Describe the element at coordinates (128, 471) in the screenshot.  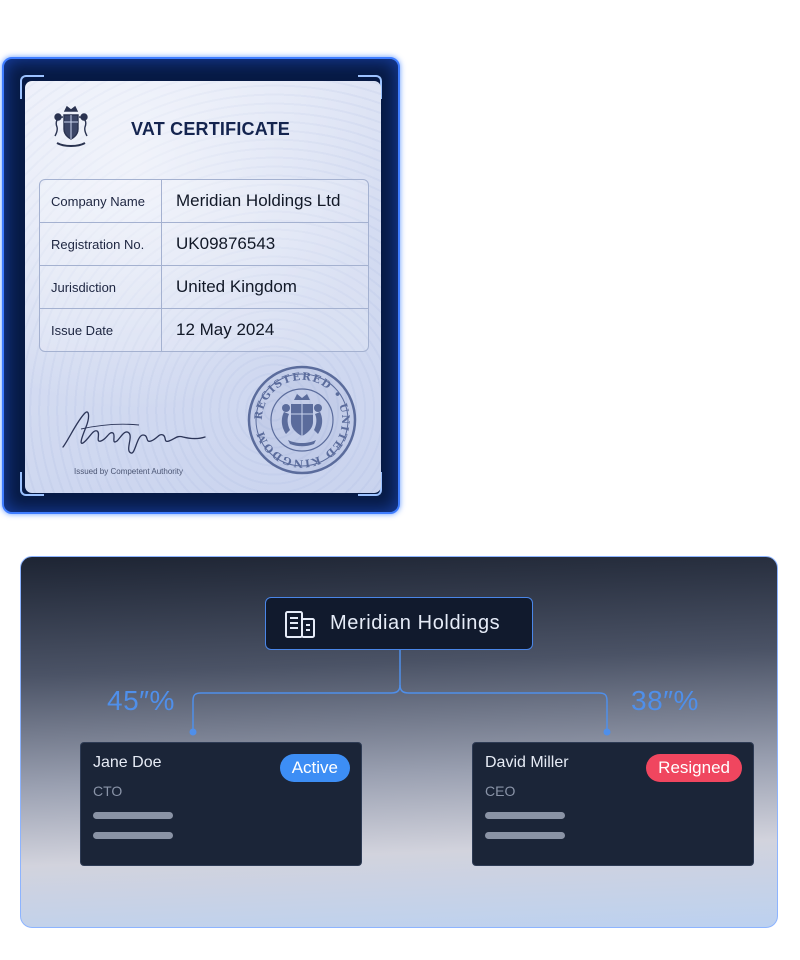
I see `issued-by-label: Issued by Competent Authority` at that location.